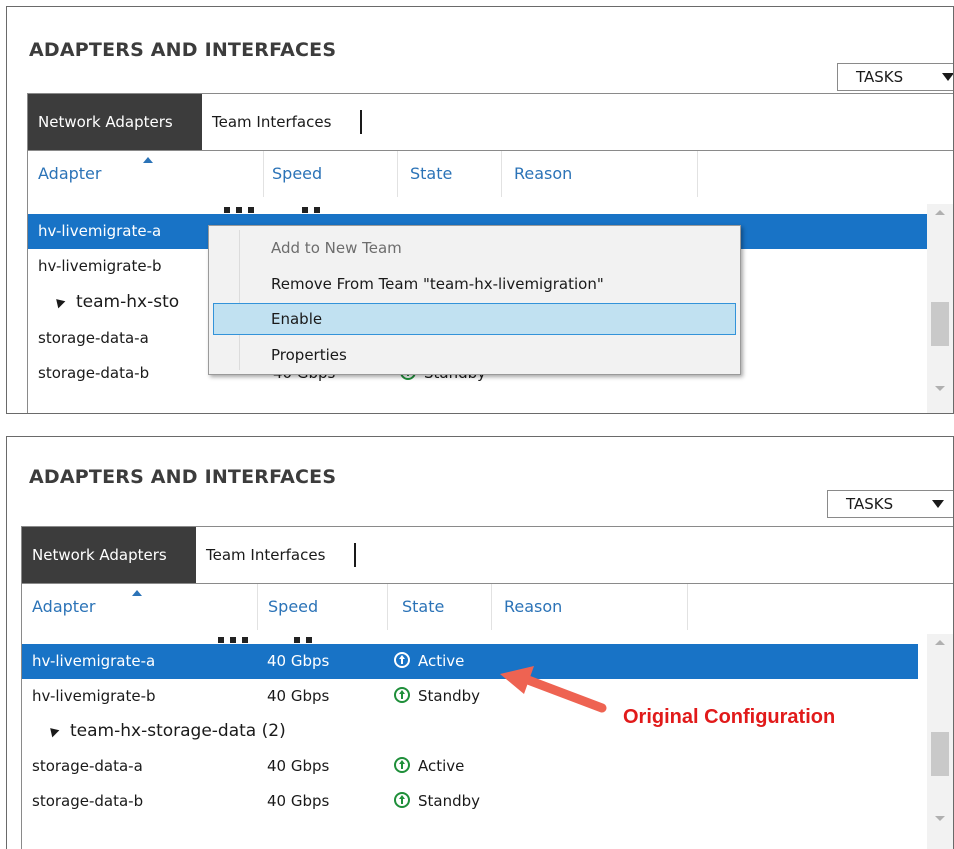  What do you see at coordinates (553, 689) in the screenshot?
I see `callout-arrow-icon` at bounding box center [553, 689].